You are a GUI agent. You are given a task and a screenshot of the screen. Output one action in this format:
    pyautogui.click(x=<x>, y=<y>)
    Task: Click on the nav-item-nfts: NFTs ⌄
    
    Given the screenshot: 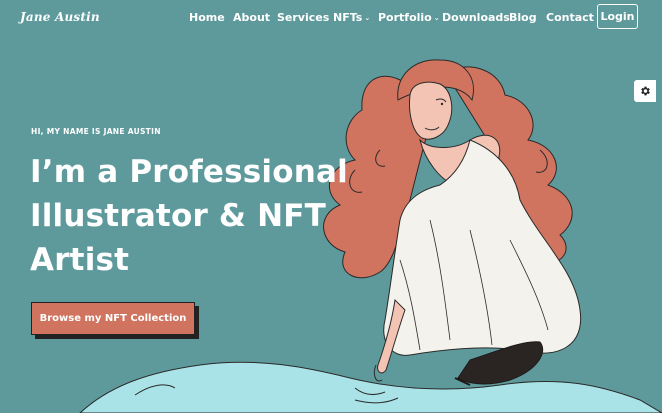 What is the action you would take?
    pyautogui.click(x=351, y=17)
    